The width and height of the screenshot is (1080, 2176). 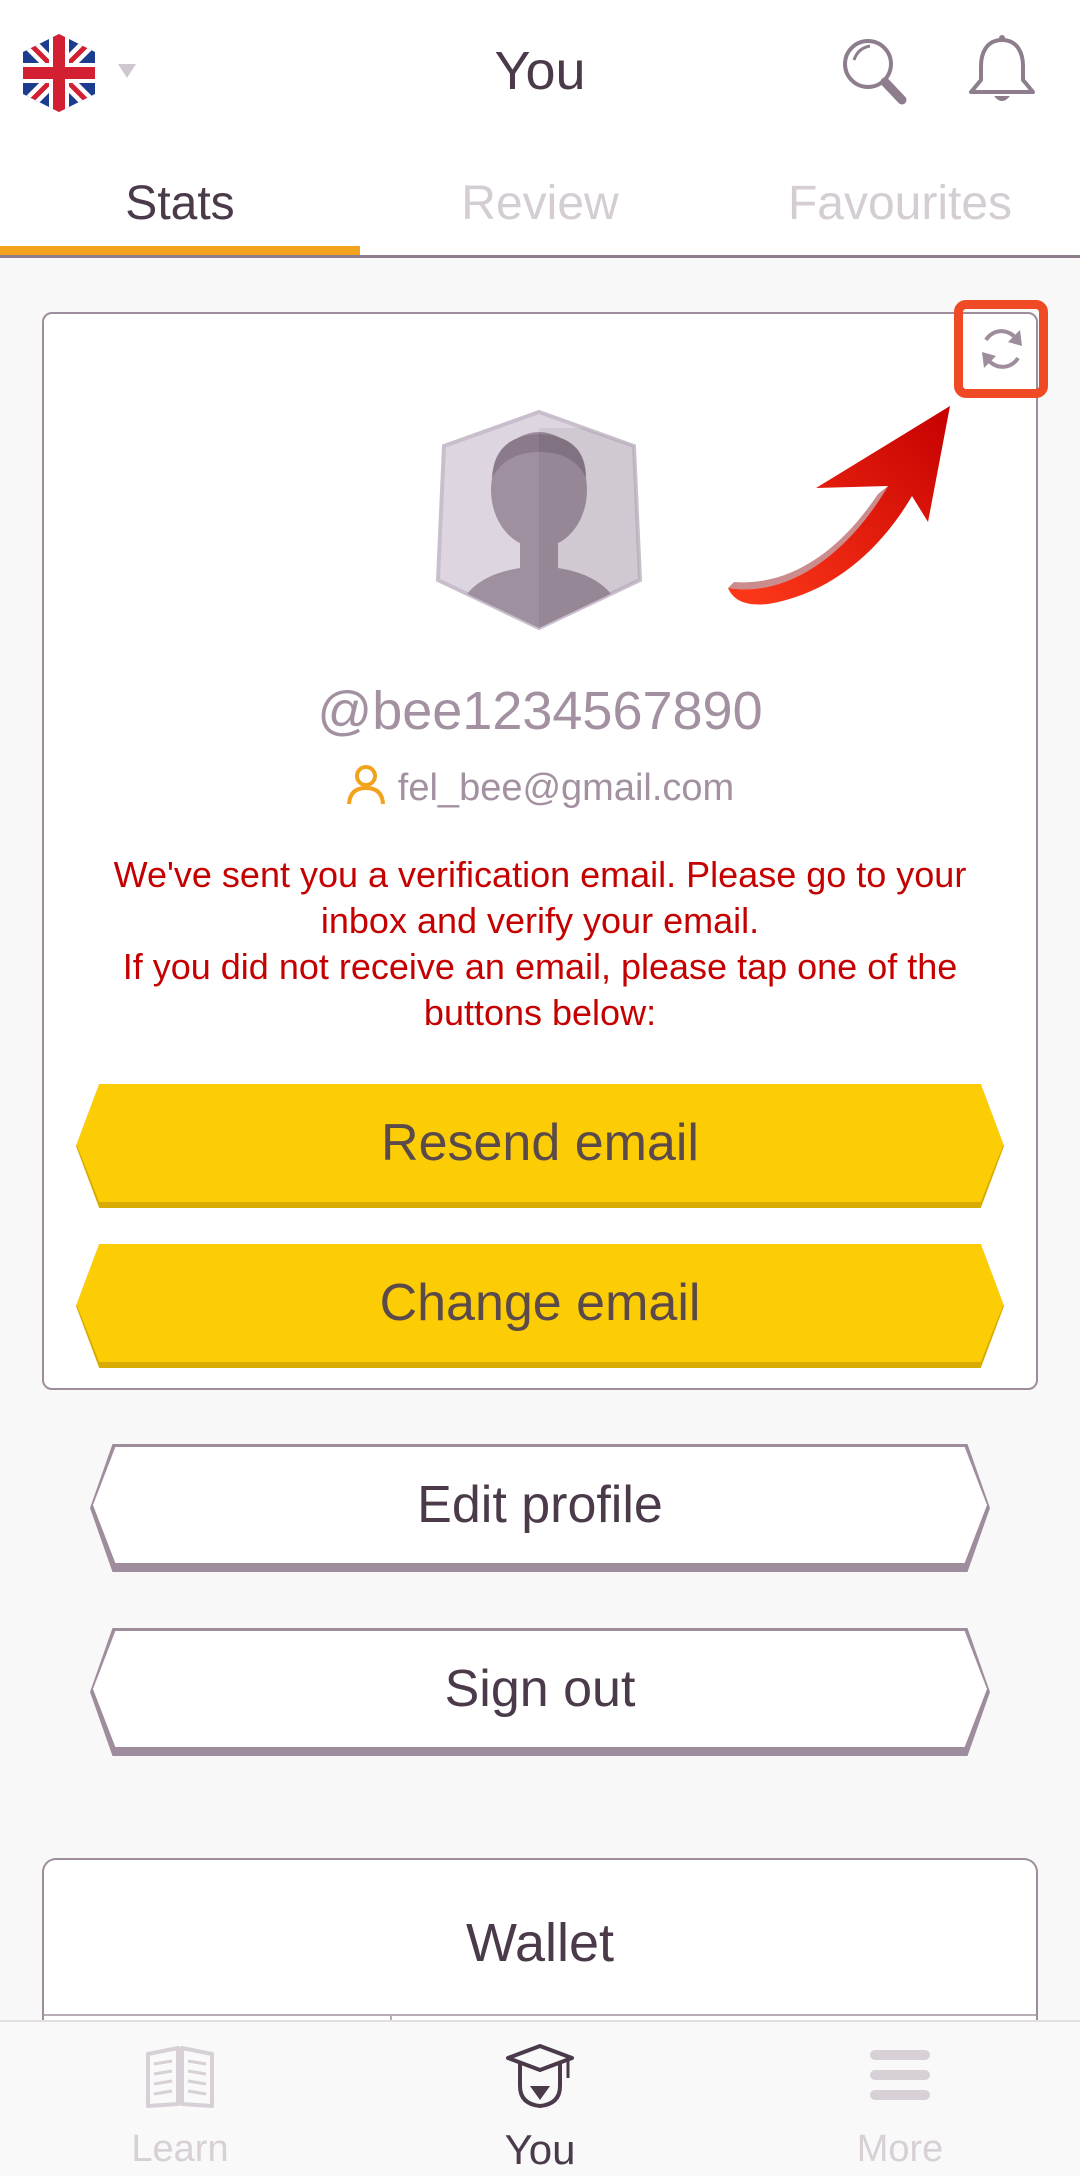 I want to click on menu-icon, so click(x=900, y=2075).